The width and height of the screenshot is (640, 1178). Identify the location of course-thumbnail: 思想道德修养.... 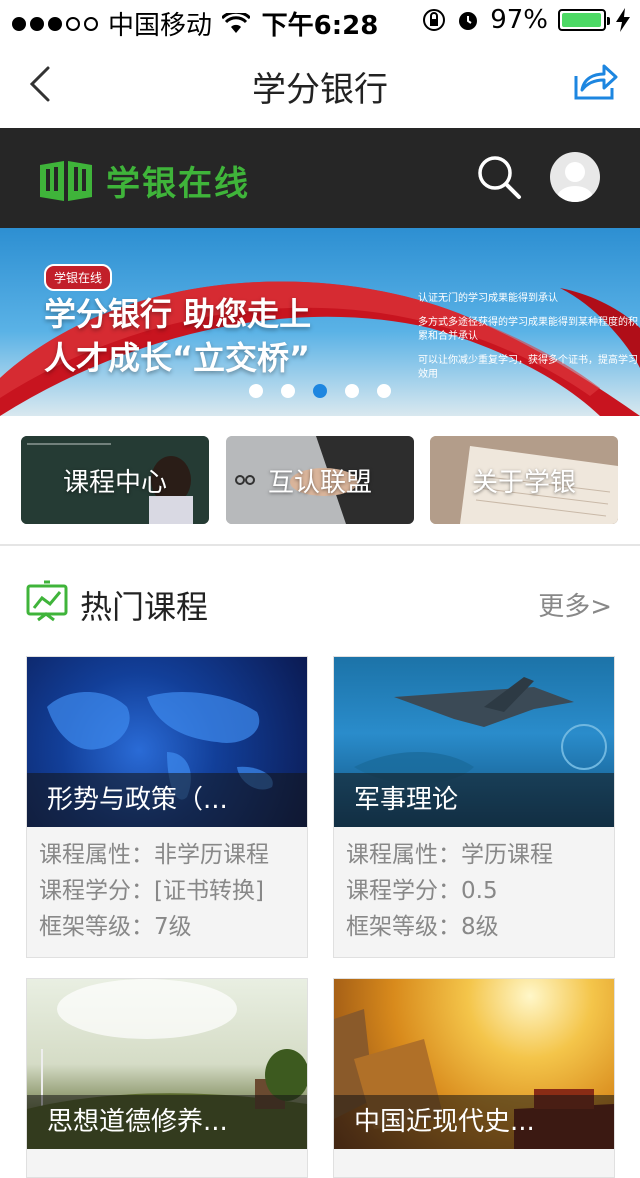
(167, 1064).